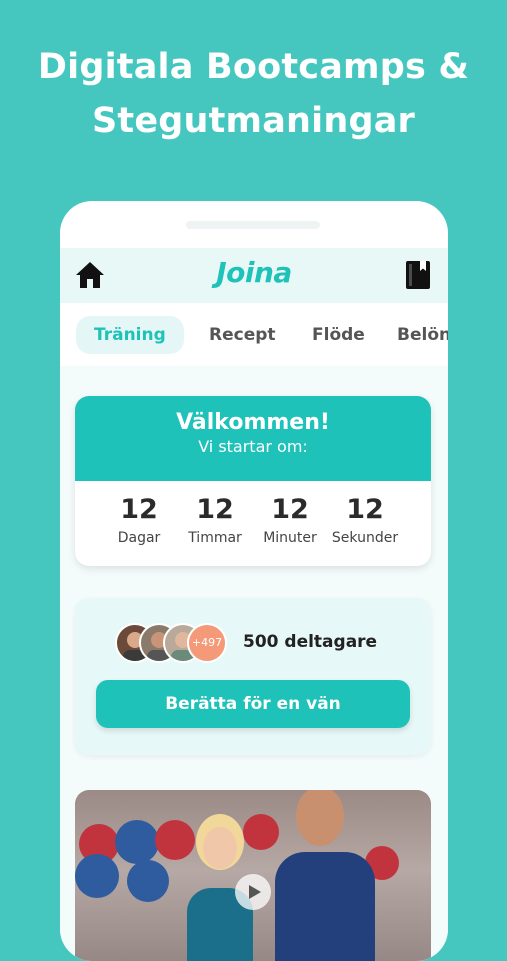  I want to click on countdown-label: Sekunder, so click(365, 538).